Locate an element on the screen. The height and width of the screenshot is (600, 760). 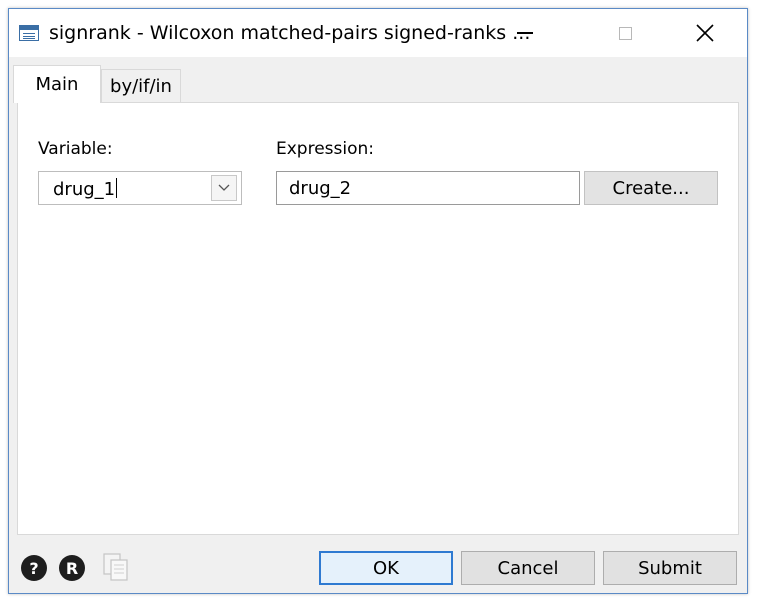
variable-value: drug_1 is located at coordinates (85, 189).